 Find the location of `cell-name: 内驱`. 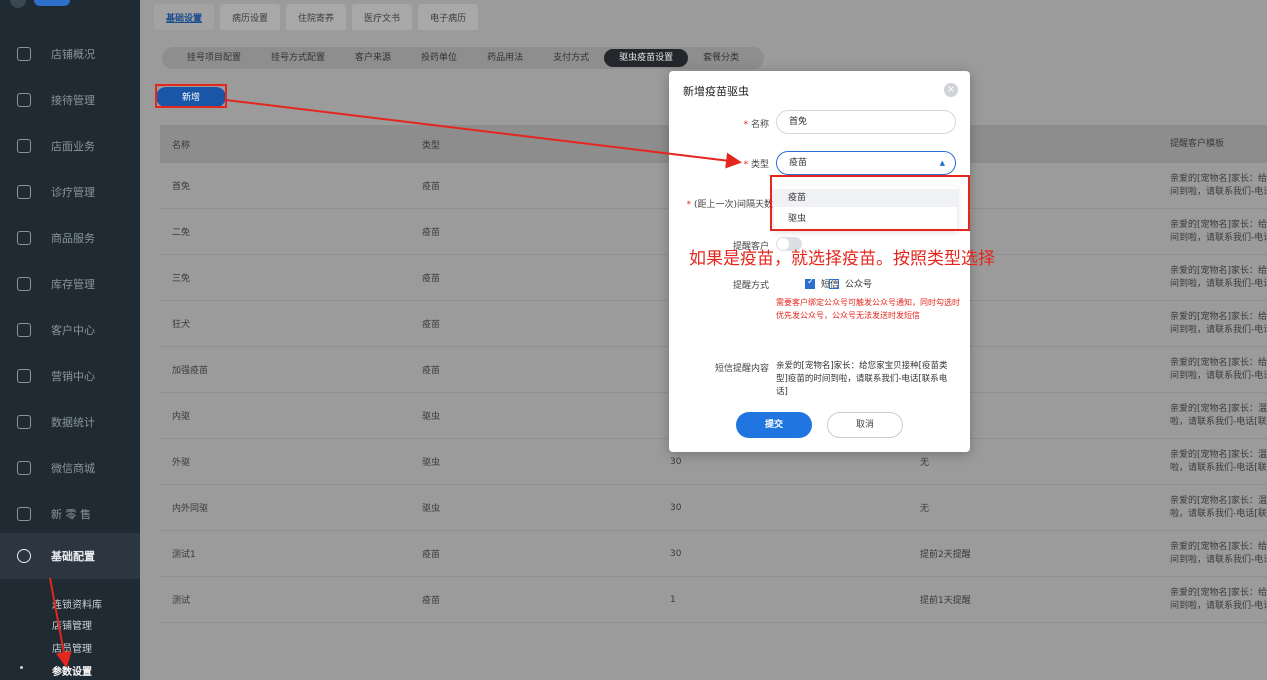

cell-name: 内驱 is located at coordinates (181, 417).